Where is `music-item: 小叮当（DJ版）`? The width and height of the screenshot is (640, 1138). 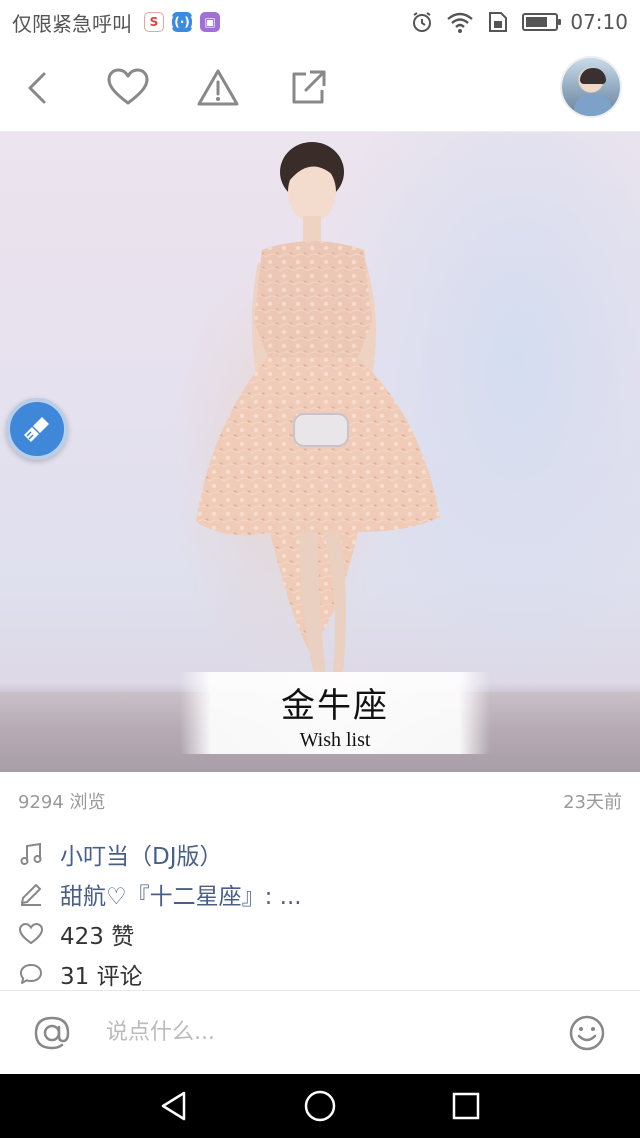
music-item: 小叮当（DJ版） is located at coordinates (320, 854).